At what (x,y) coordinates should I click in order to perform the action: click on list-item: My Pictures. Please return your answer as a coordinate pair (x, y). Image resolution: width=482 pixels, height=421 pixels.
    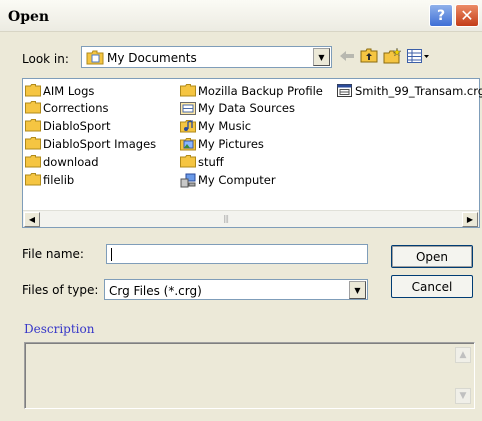
    Looking at the image, I should click on (222, 144).